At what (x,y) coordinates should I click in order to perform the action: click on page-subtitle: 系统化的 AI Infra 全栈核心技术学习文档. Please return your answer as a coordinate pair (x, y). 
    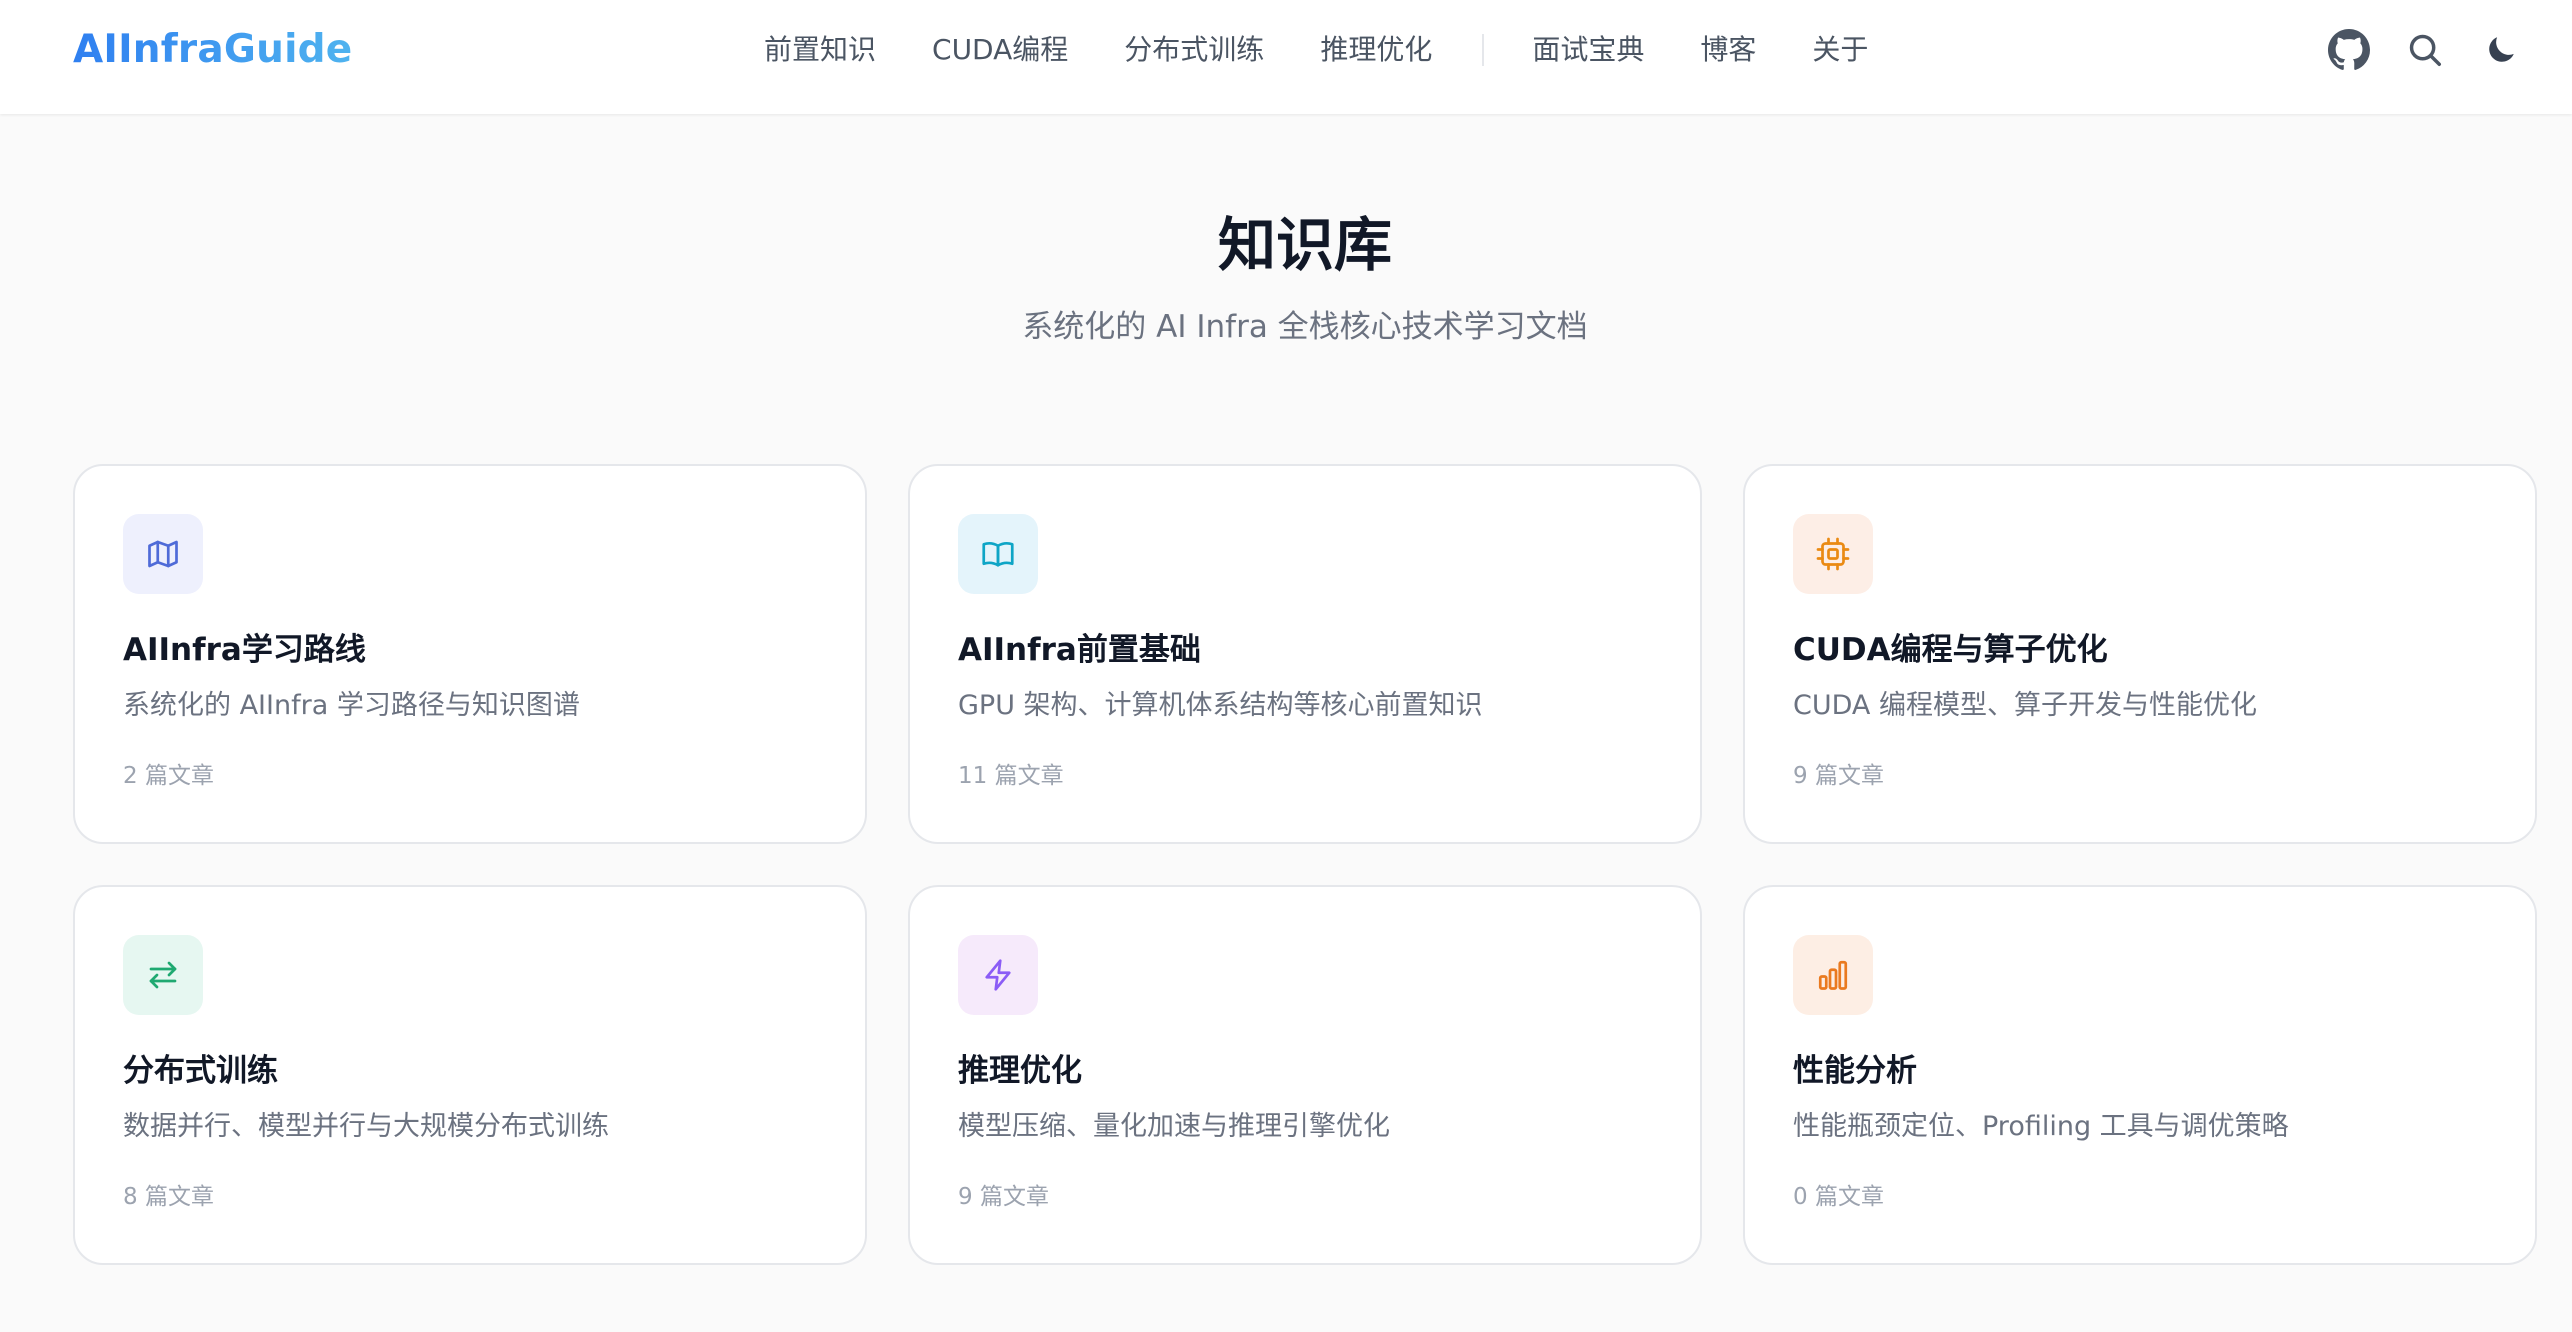
    Looking at the image, I should click on (1305, 327).